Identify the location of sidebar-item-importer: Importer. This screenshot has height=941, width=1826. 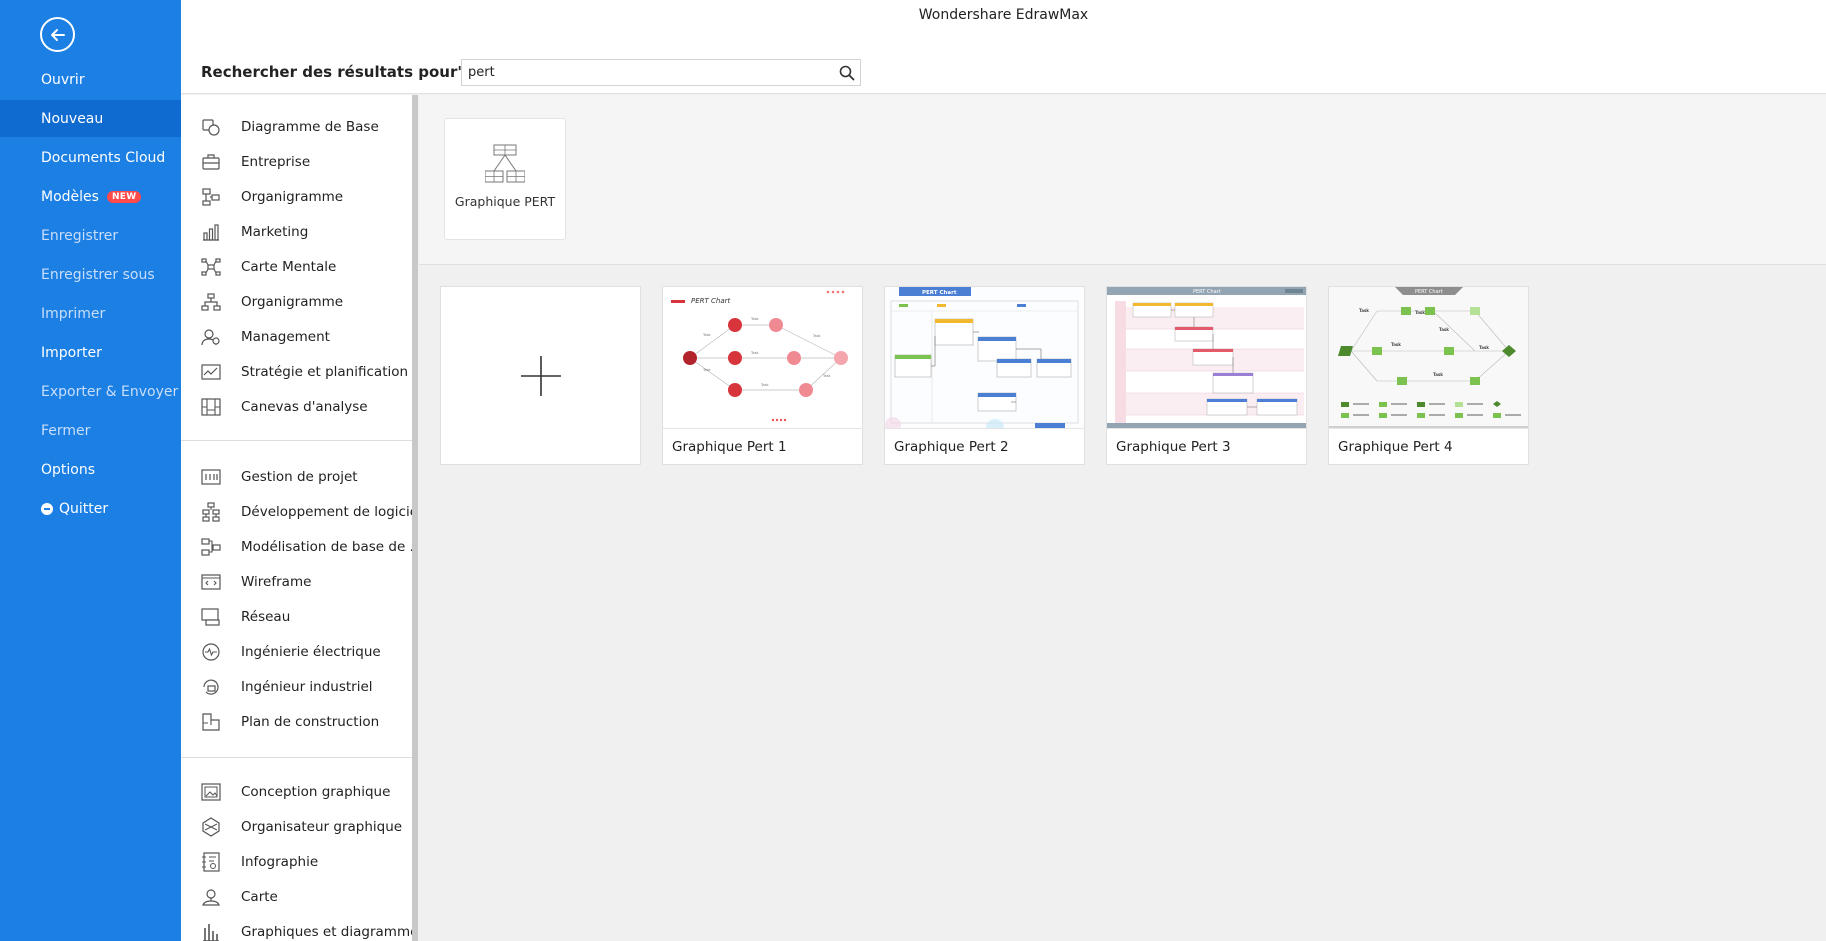
(90, 352).